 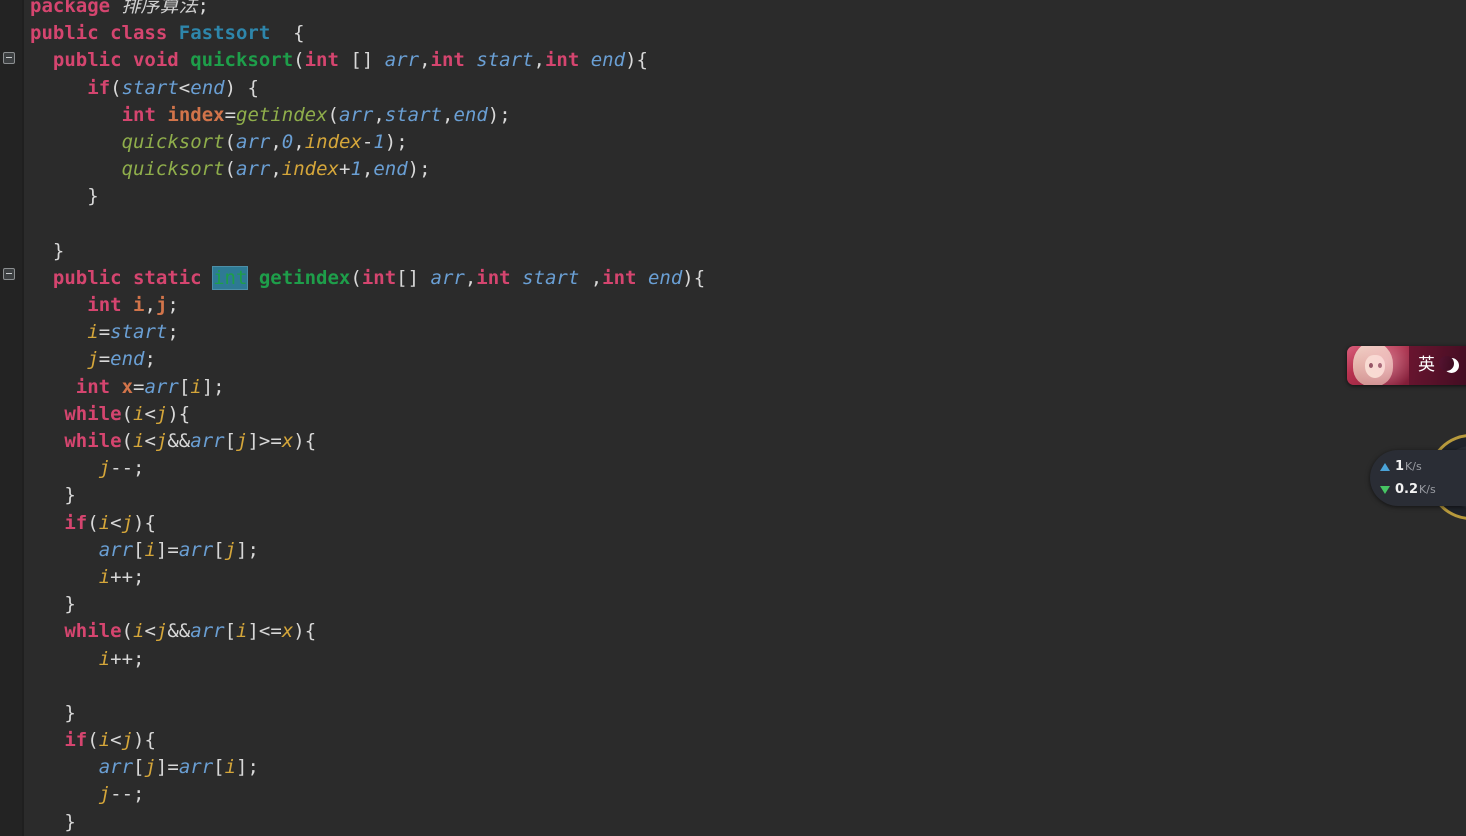 What do you see at coordinates (11, 418) in the screenshot?
I see `editor-gutter` at bounding box center [11, 418].